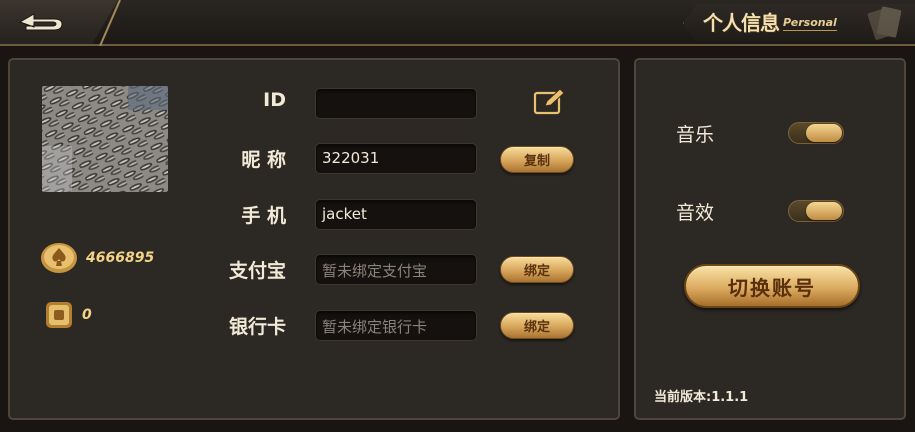 The image size is (915, 432). What do you see at coordinates (396, 158) in the screenshot?
I see `nickname-field: 322031` at bounding box center [396, 158].